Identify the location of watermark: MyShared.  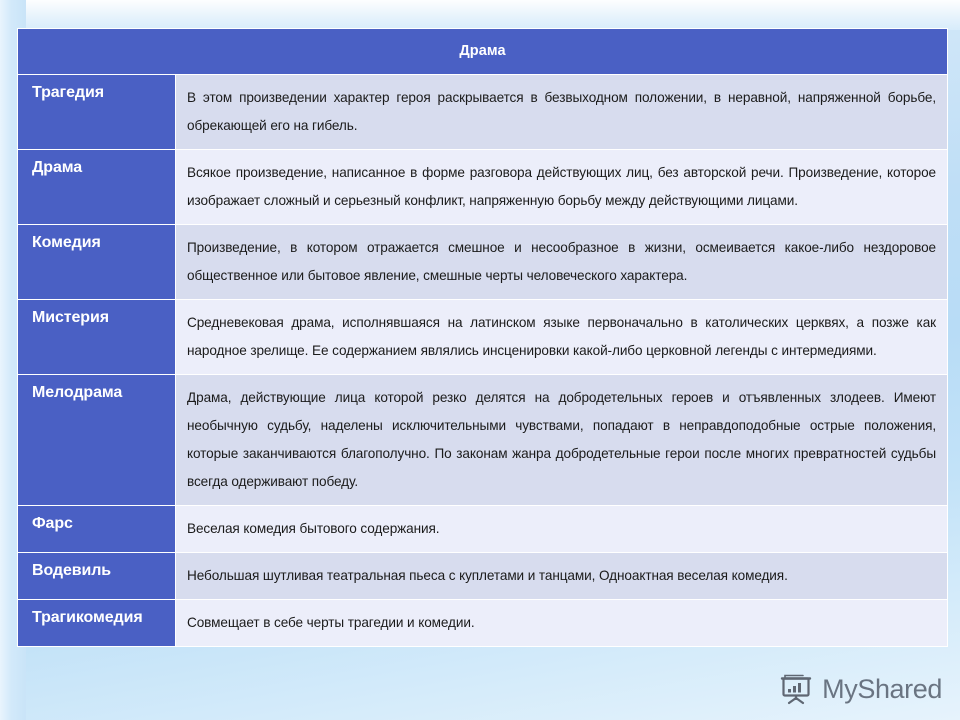
(860, 689).